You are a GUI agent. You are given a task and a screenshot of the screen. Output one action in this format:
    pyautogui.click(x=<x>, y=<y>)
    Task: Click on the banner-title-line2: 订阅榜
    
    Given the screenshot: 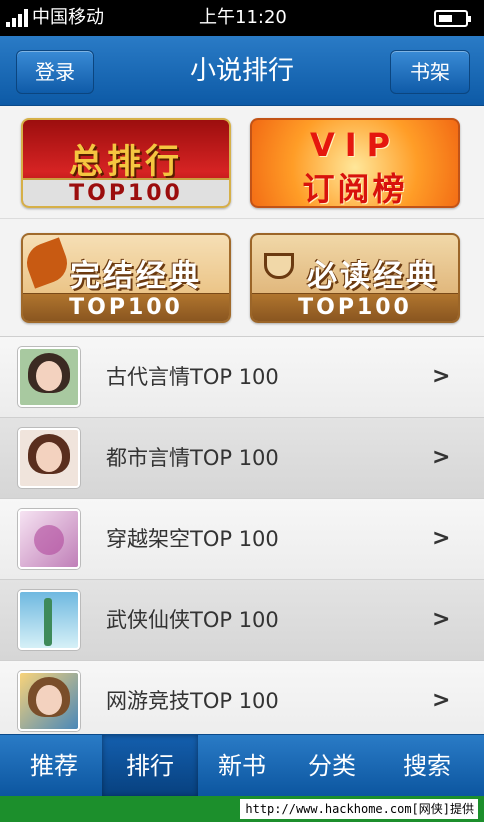 What is the action you would take?
    pyautogui.click(x=355, y=189)
    